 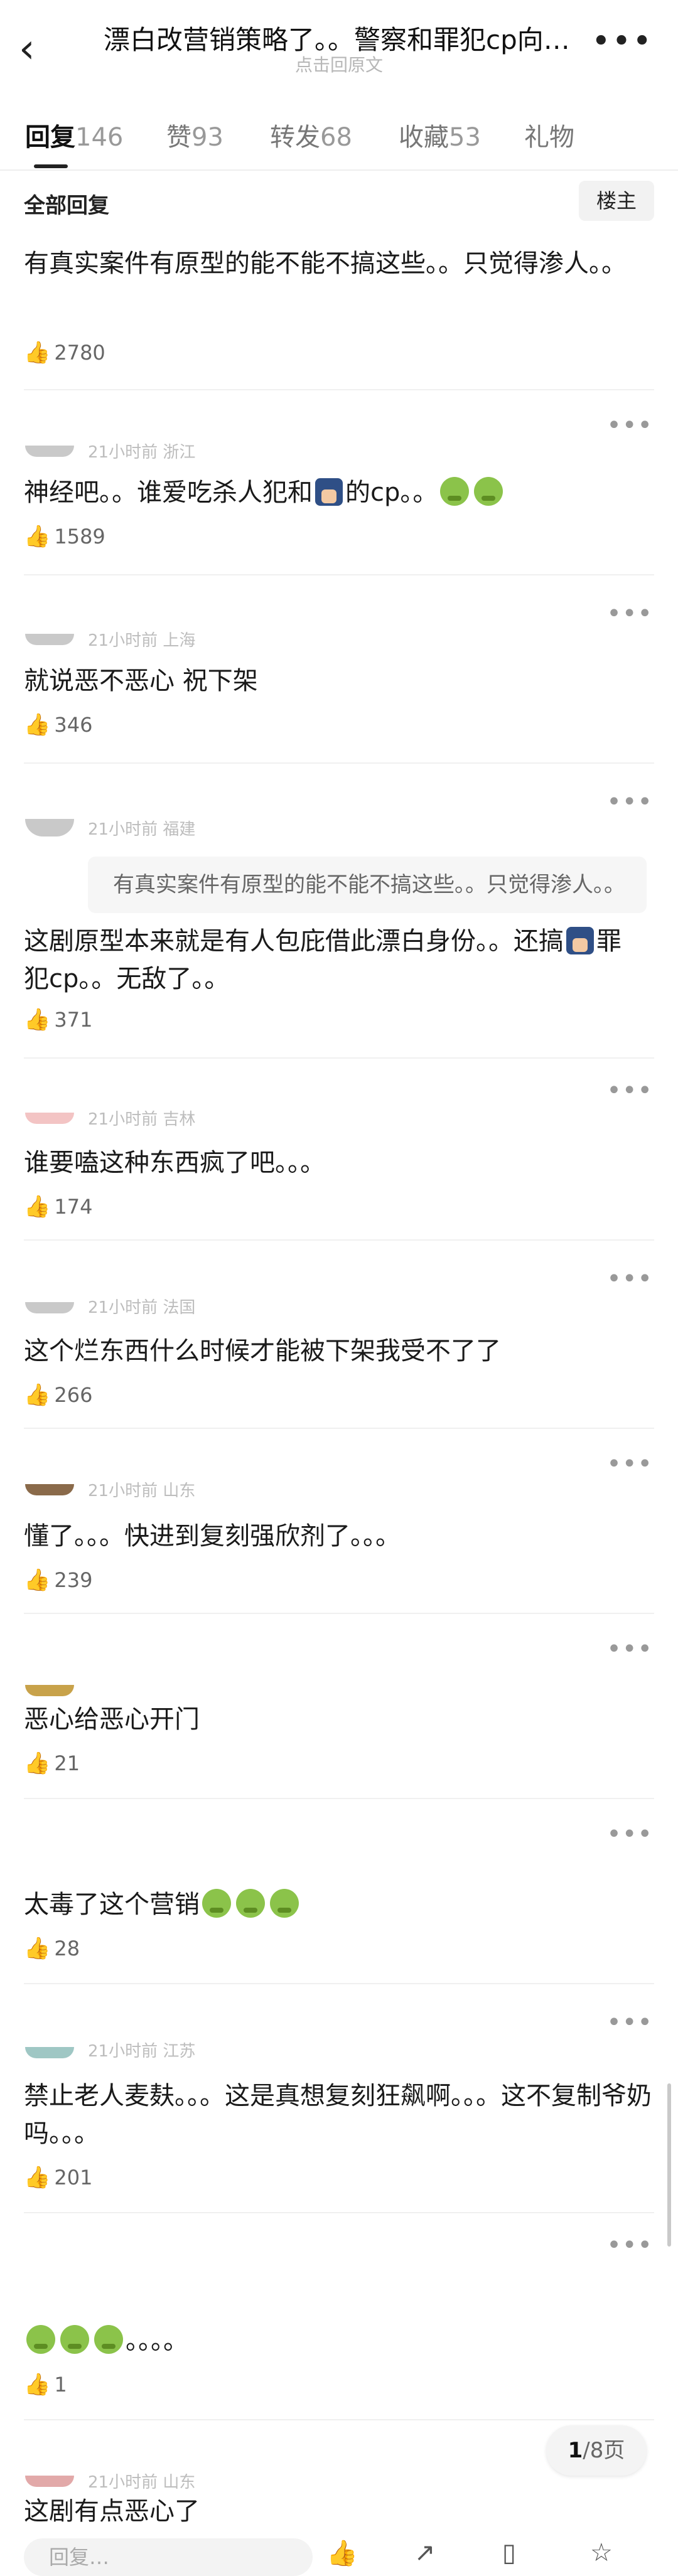 What do you see at coordinates (339, 1717) in the screenshot?
I see `comment-item: ••• 恶心给恶心开门 👍 21` at bounding box center [339, 1717].